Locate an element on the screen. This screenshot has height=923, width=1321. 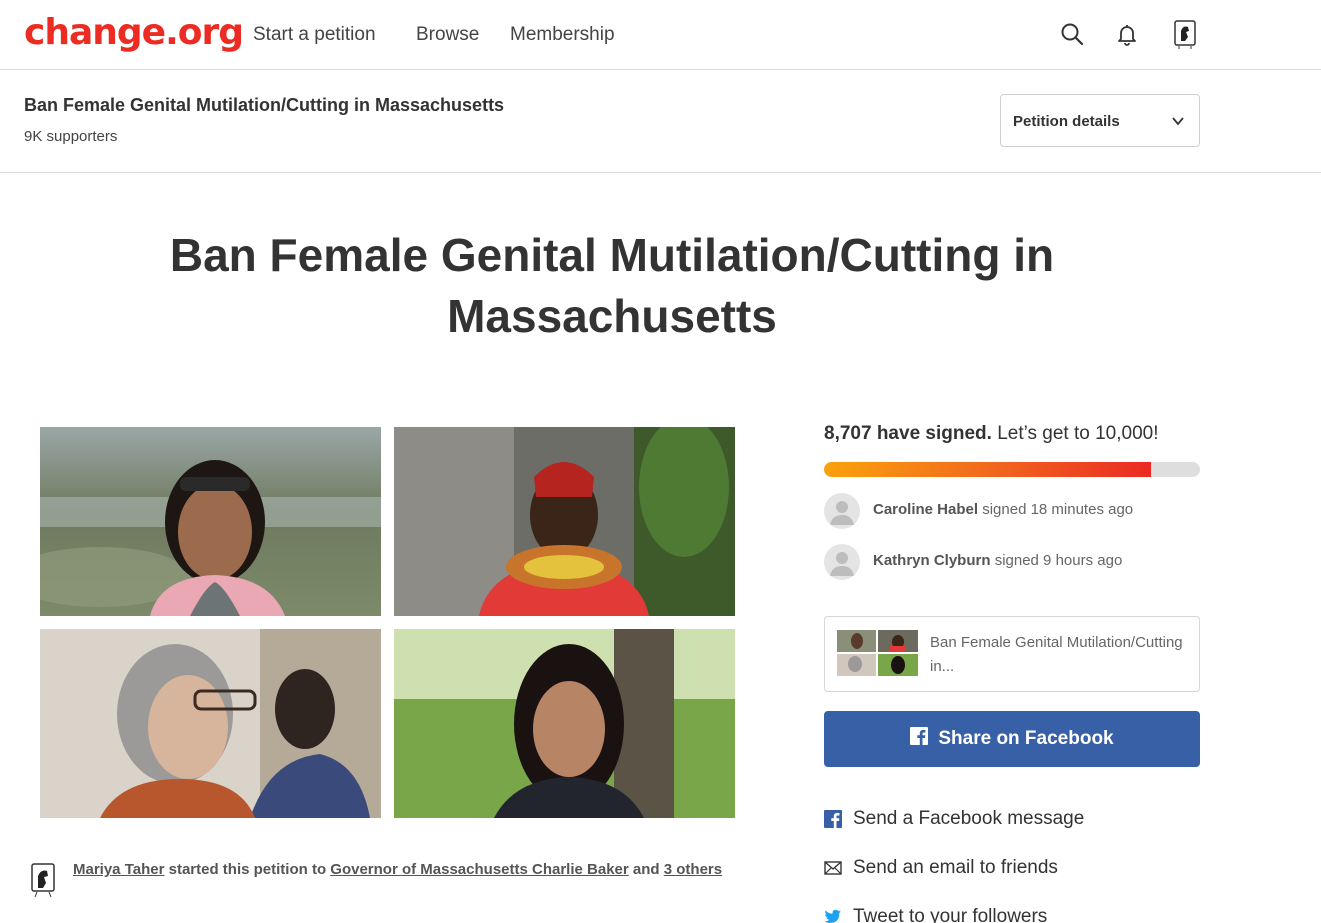
send-facebook-message-link: Send a Facebook message is located at coordinates (954, 819).